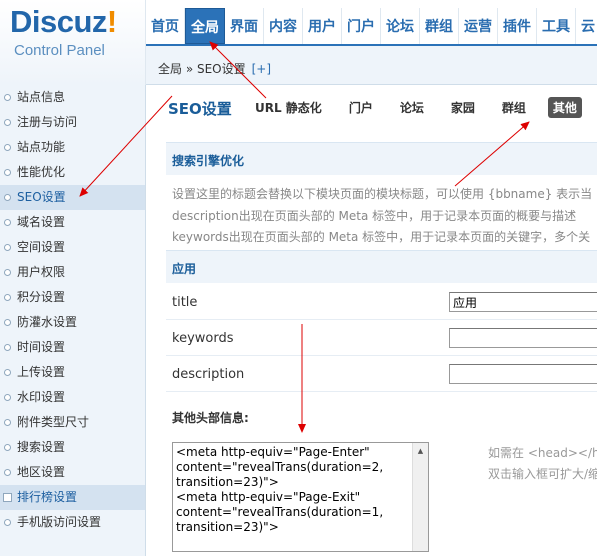 This screenshot has width=597, height=556. I want to click on sidebar-item-credits: 积分设置, so click(72, 297).